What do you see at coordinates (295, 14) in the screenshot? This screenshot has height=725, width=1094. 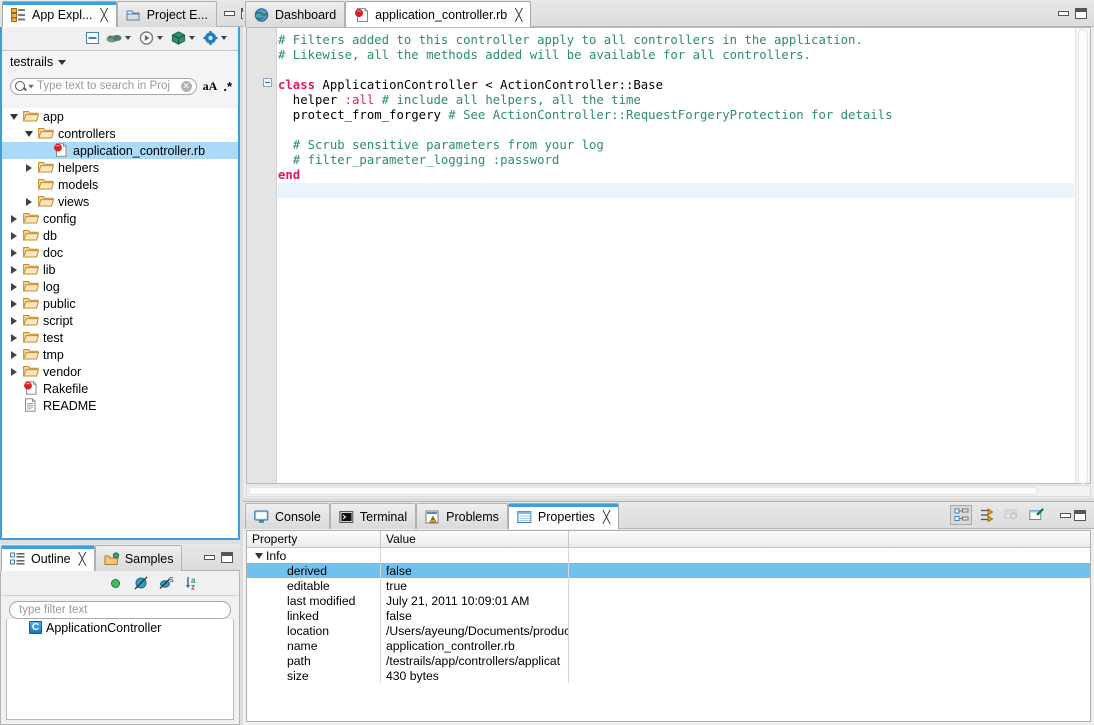 I see `tab-dashboard: Dashboard` at bounding box center [295, 14].